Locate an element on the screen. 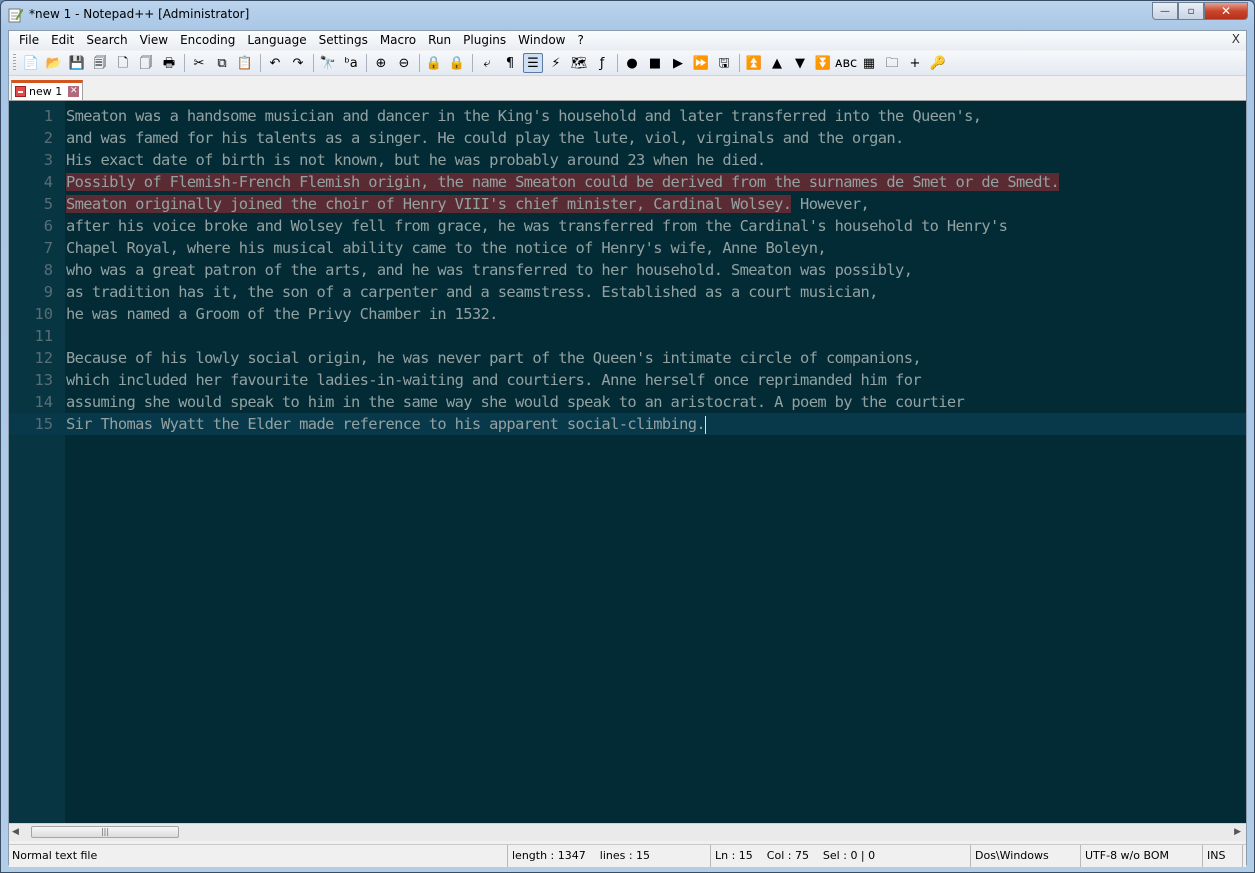 This screenshot has width=1255, height=873. close-button: 🗋 is located at coordinates (123, 63).